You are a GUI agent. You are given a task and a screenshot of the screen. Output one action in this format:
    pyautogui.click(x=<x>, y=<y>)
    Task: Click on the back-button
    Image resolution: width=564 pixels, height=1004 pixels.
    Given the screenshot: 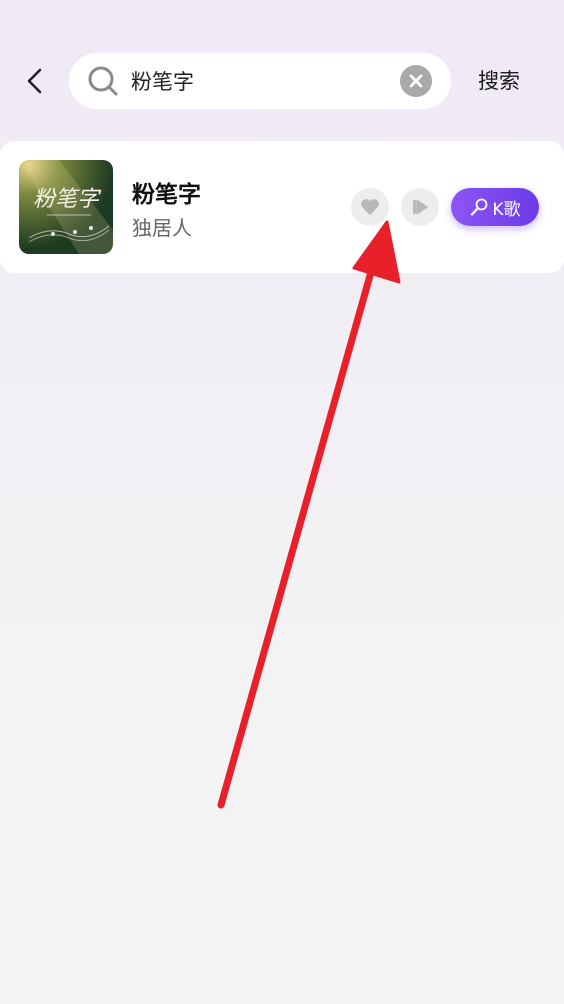 What is the action you would take?
    pyautogui.click(x=35, y=81)
    